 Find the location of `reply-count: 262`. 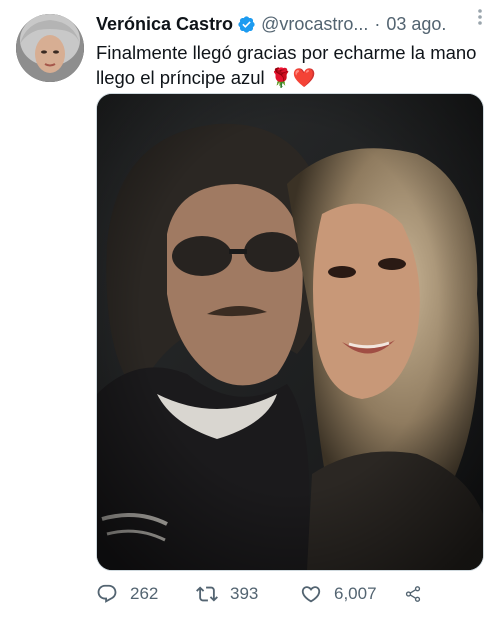

reply-count: 262 is located at coordinates (144, 593).